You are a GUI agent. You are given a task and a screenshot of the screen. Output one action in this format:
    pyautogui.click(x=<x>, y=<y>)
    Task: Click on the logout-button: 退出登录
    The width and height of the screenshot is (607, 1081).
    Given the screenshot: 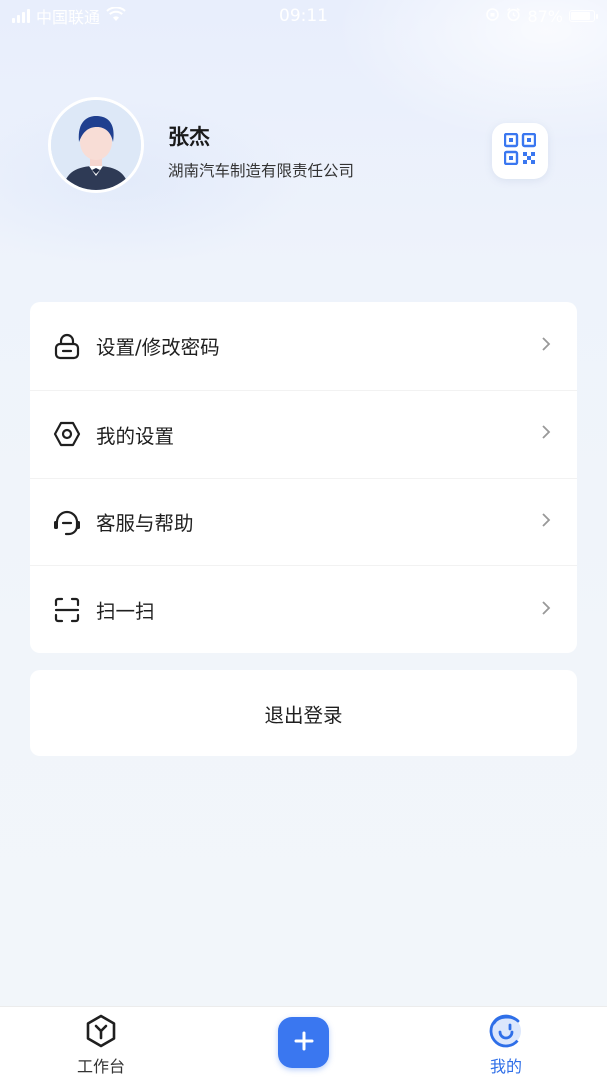 What is the action you would take?
    pyautogui.click(x=303, y=713)
    